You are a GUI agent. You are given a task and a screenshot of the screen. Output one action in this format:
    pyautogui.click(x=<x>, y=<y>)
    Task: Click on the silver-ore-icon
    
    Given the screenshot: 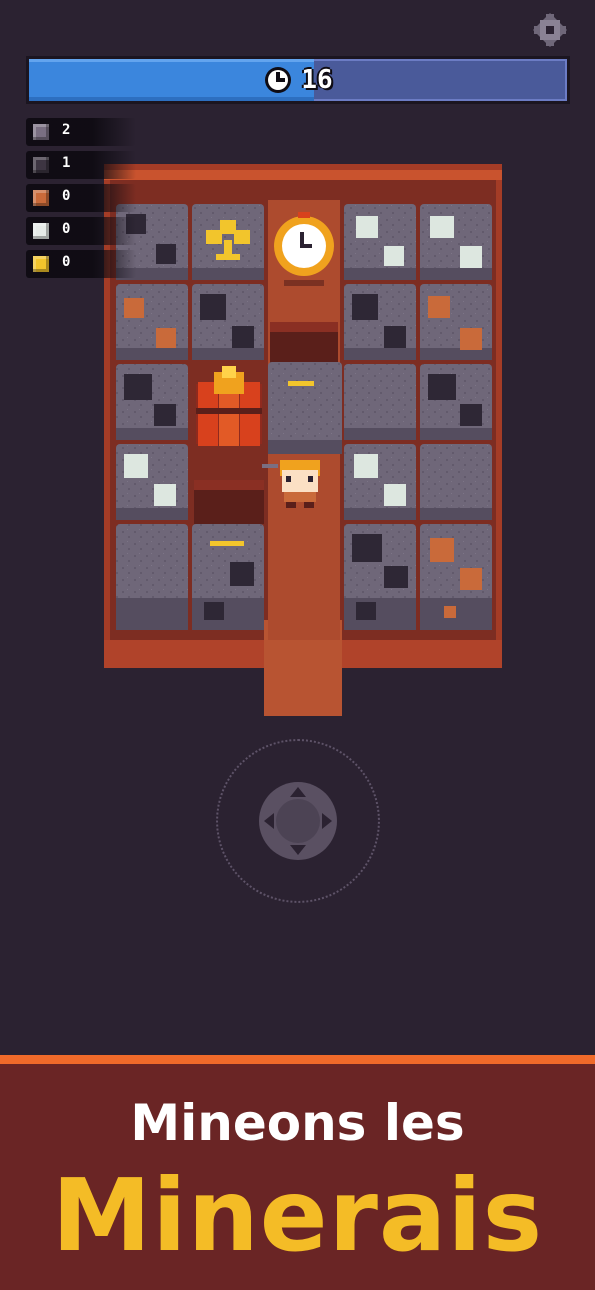 What is the action you would take?
    pyautogui.click(x=41, y=231)
    